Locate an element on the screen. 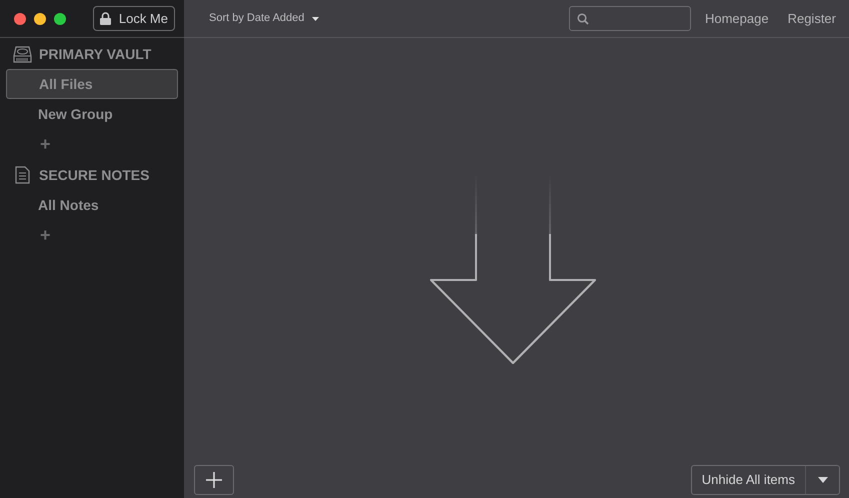 Image resolution: width=849 pixels, height=498 pixels. nav-link: Register is located at coordinates (812, 18).